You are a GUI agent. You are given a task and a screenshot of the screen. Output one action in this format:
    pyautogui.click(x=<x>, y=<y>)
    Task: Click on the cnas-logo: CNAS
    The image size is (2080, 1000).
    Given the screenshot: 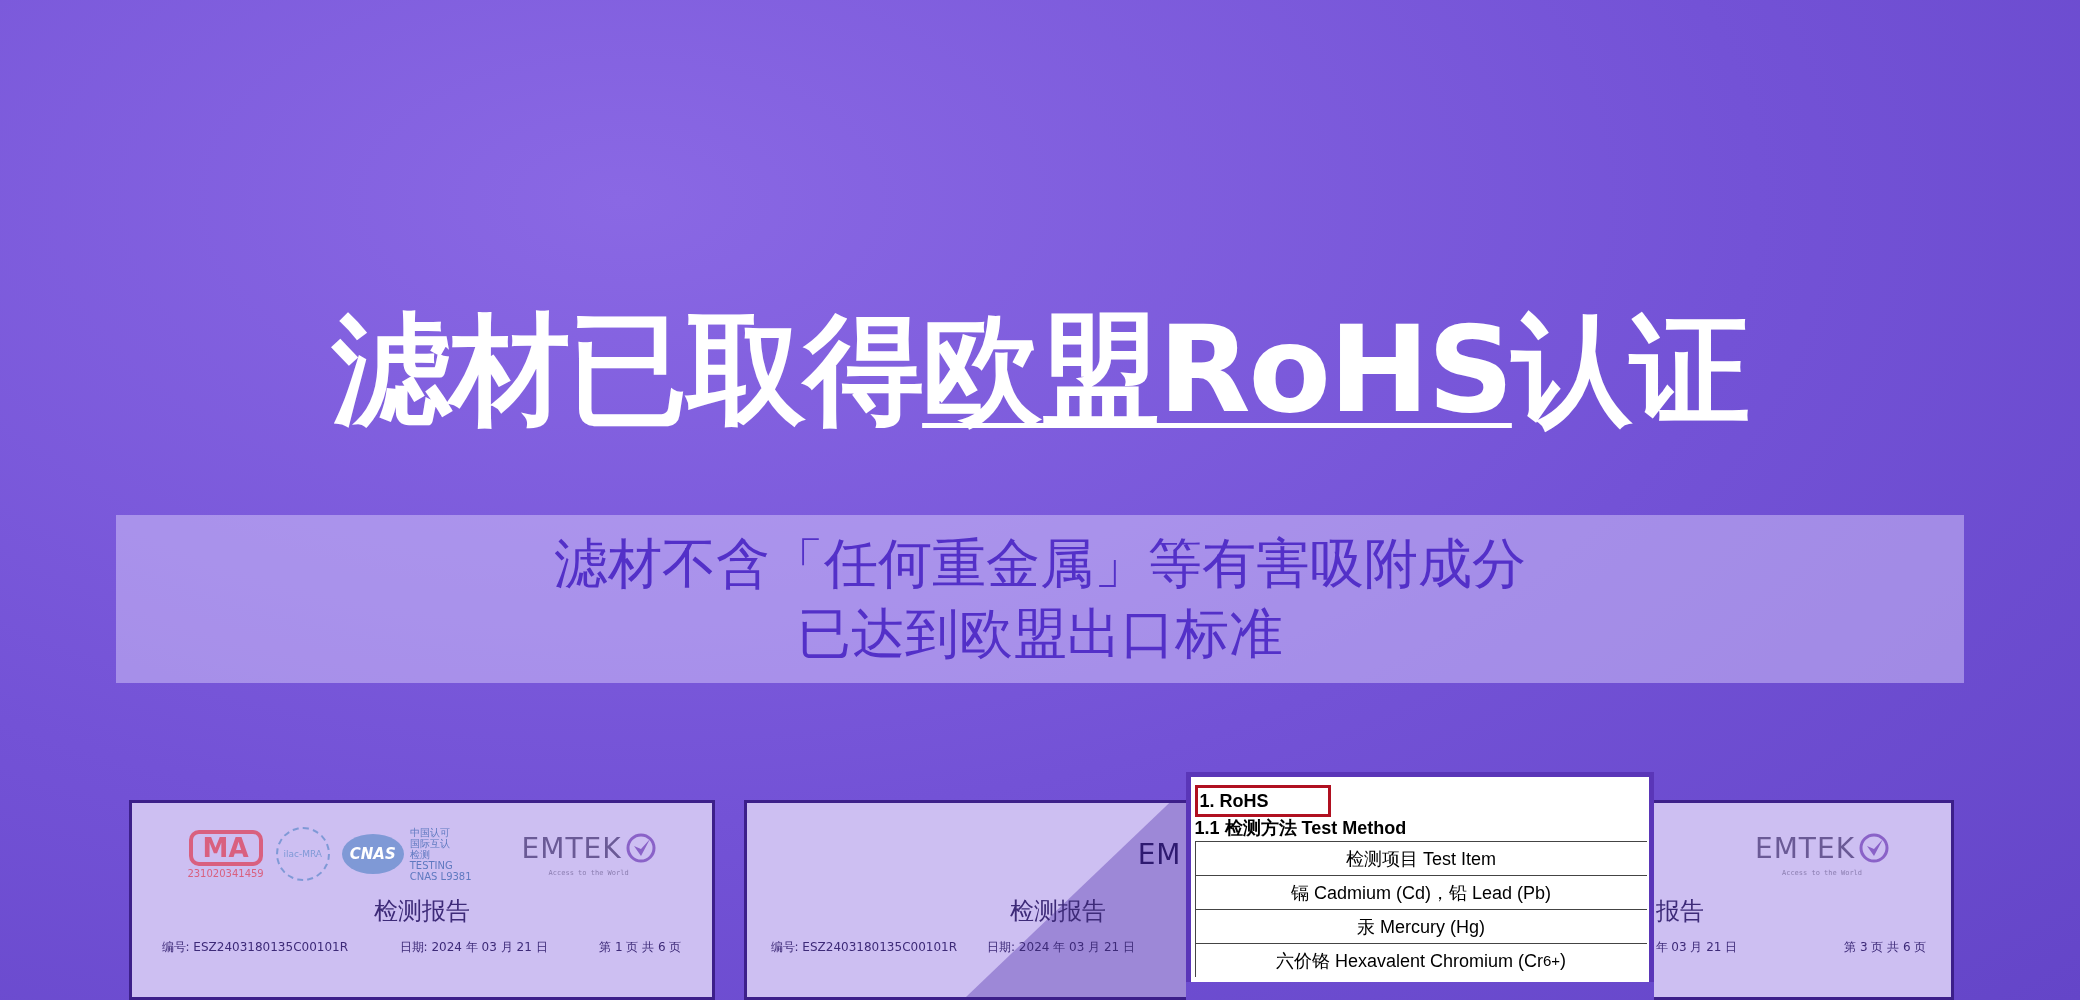 What is the action you would take?
    pyautogui.click(x=372, y=854)
    